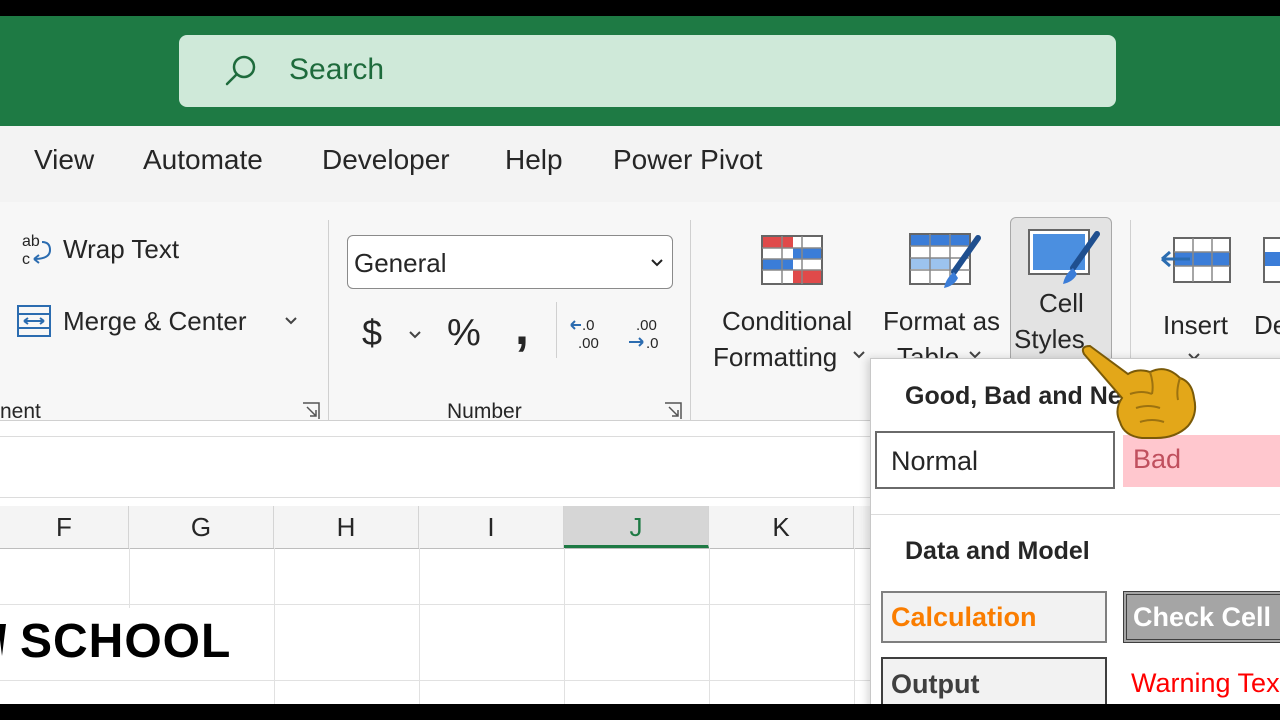 This screenshot has height=720, width=1280. Describe the element at coordinates (1064, 256) in the screenshot. I see `cell-styles-icon` at that location.